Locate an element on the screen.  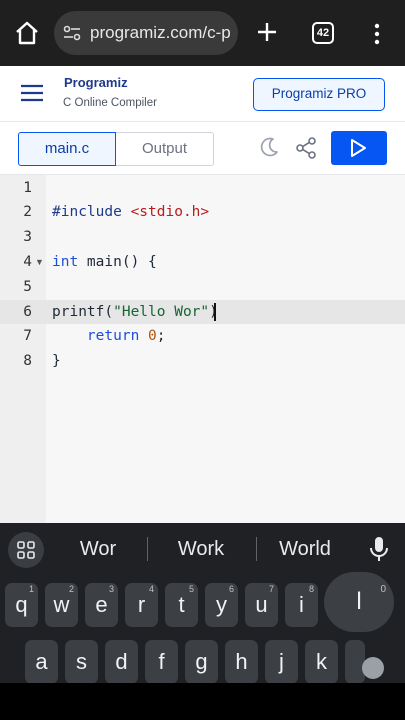
code-text: return 0; is located at coordinates (109, 336).